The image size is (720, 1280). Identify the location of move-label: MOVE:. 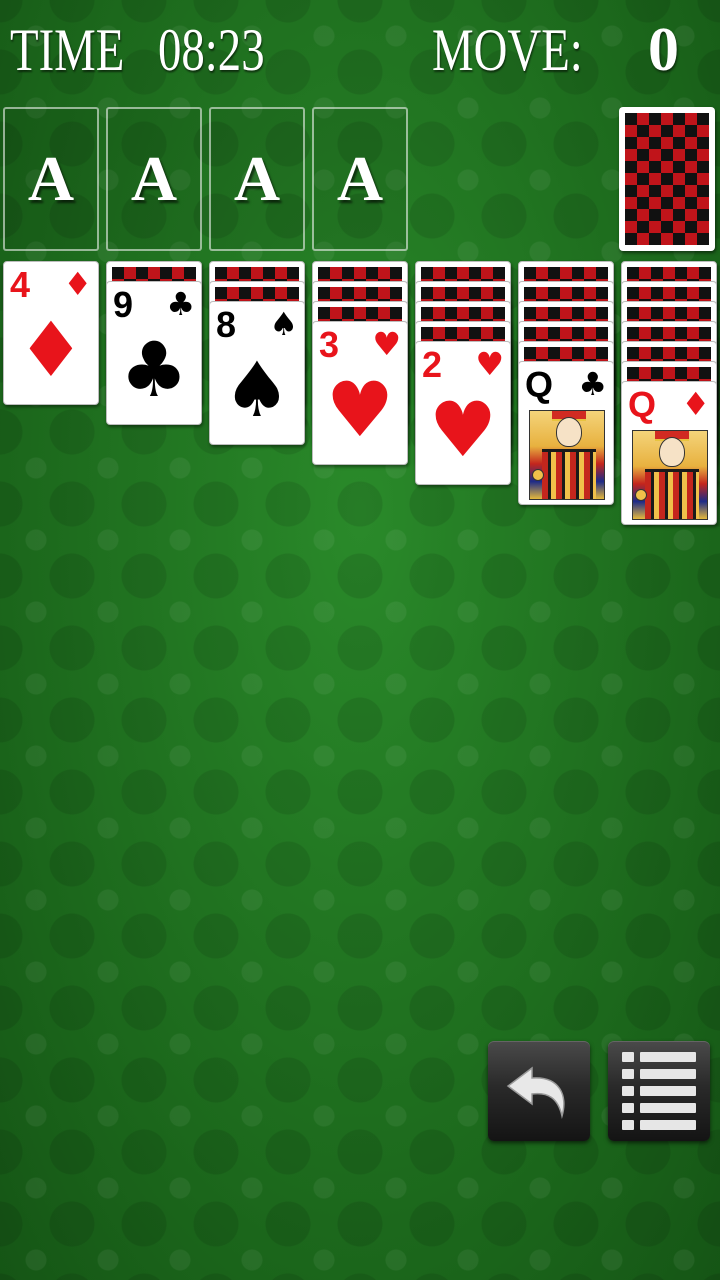
(507, 50).